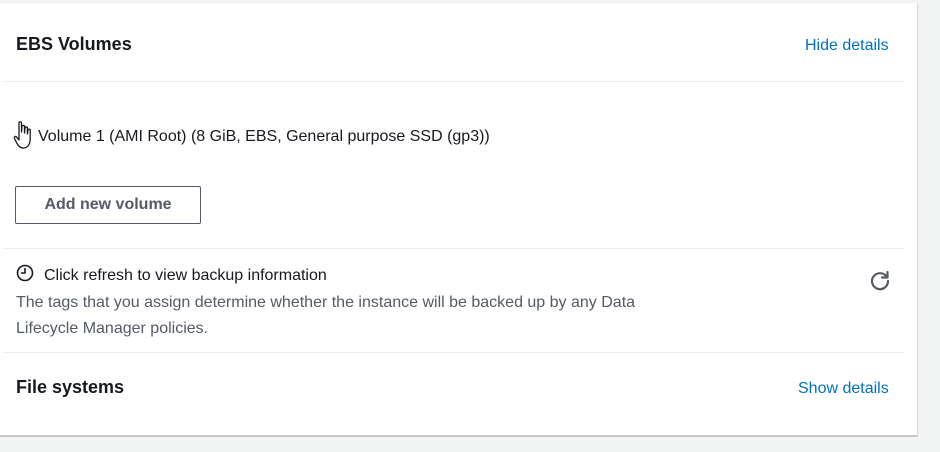  I want to click on ebs-volumes-title: EBS Volumes, so click(74, 44).